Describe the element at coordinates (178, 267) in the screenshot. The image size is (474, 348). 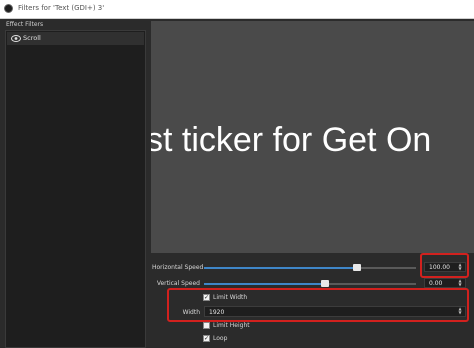
I see `horizontal-speed-label: Horizontal Speed` at that location.